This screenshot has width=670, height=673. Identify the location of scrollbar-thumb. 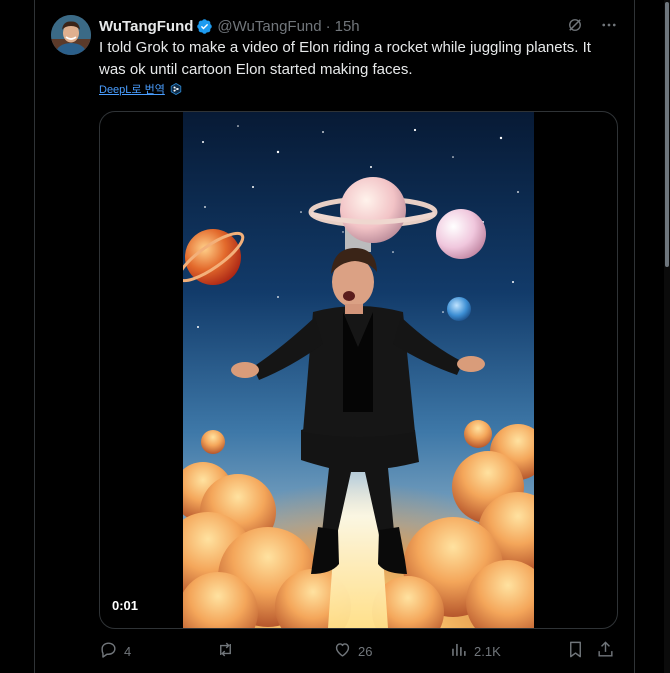
(667, 134).